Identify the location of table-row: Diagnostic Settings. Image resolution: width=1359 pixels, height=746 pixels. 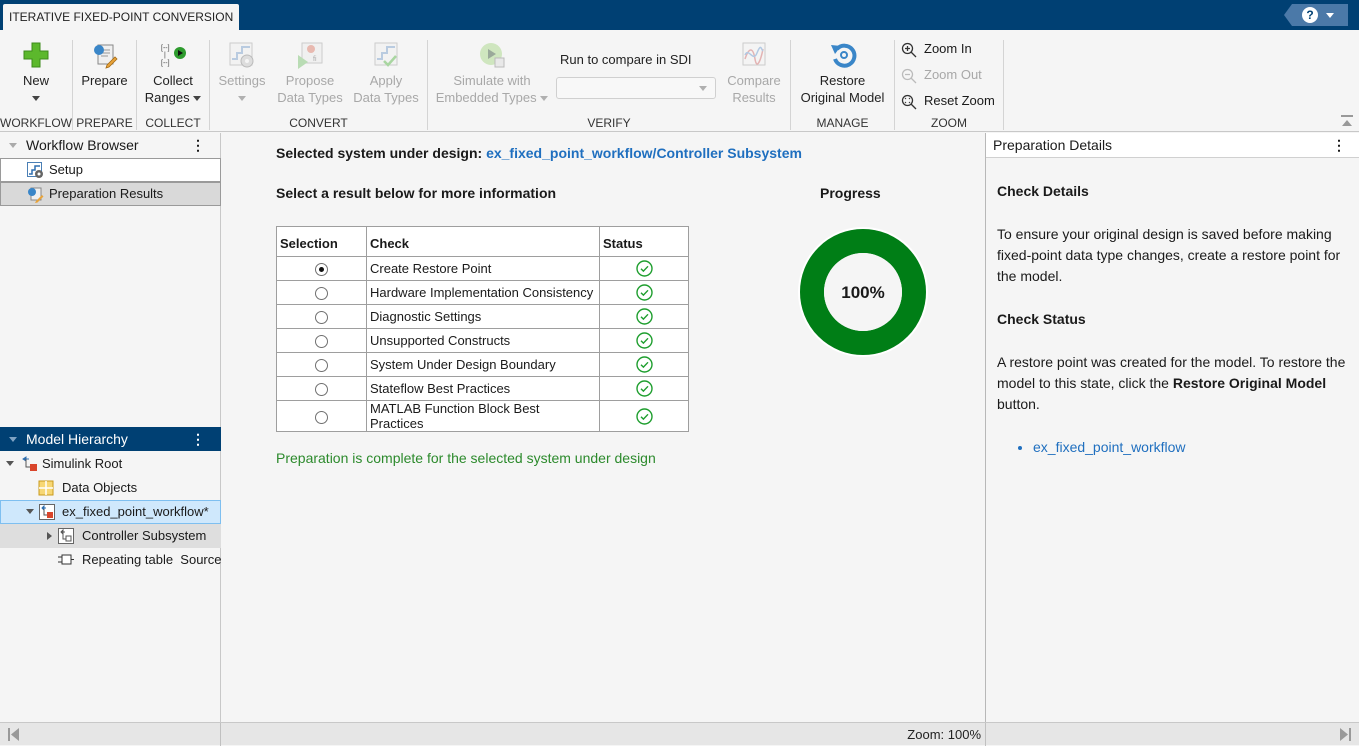
(482, 316).